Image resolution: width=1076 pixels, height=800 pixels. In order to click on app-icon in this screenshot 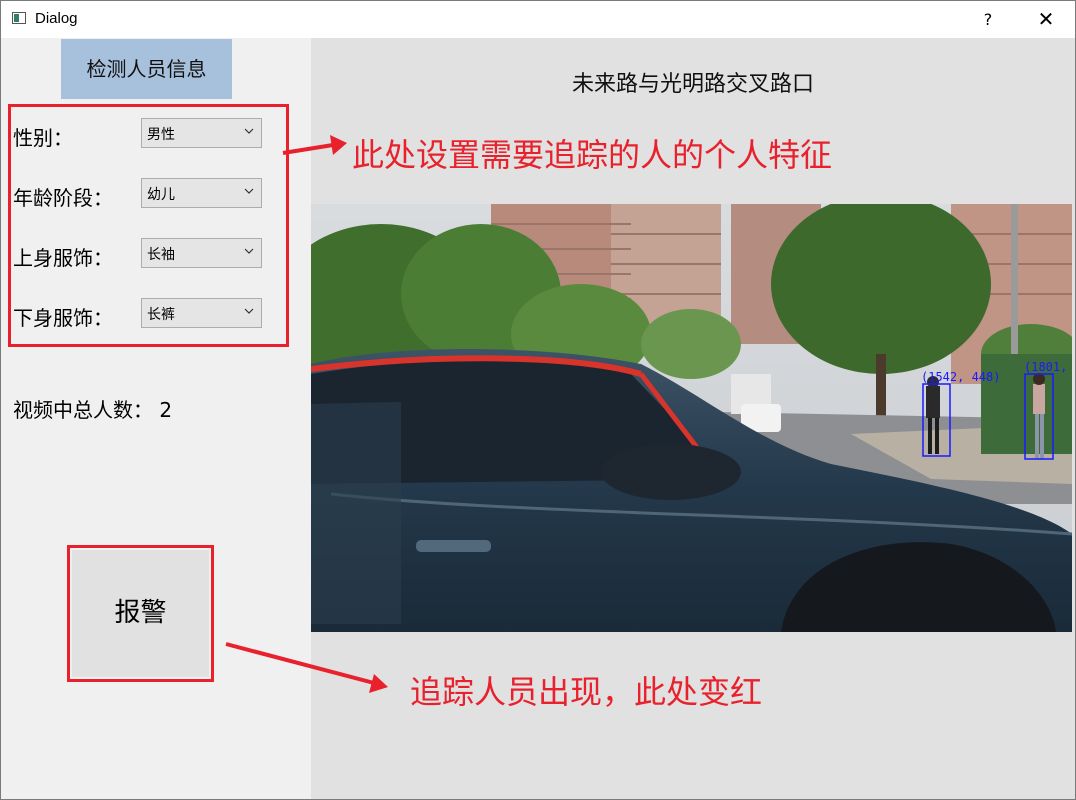, I will do `click(19, 18)`.